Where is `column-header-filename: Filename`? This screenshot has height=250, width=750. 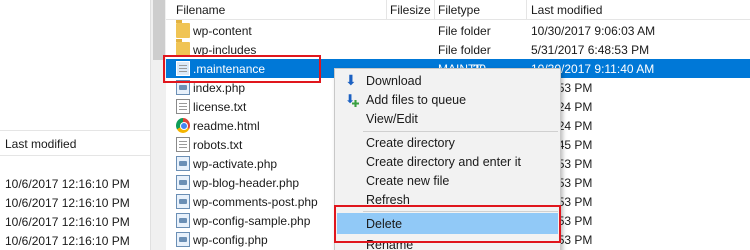
column-header-filename: Filename is located at coordinates (200, 10).